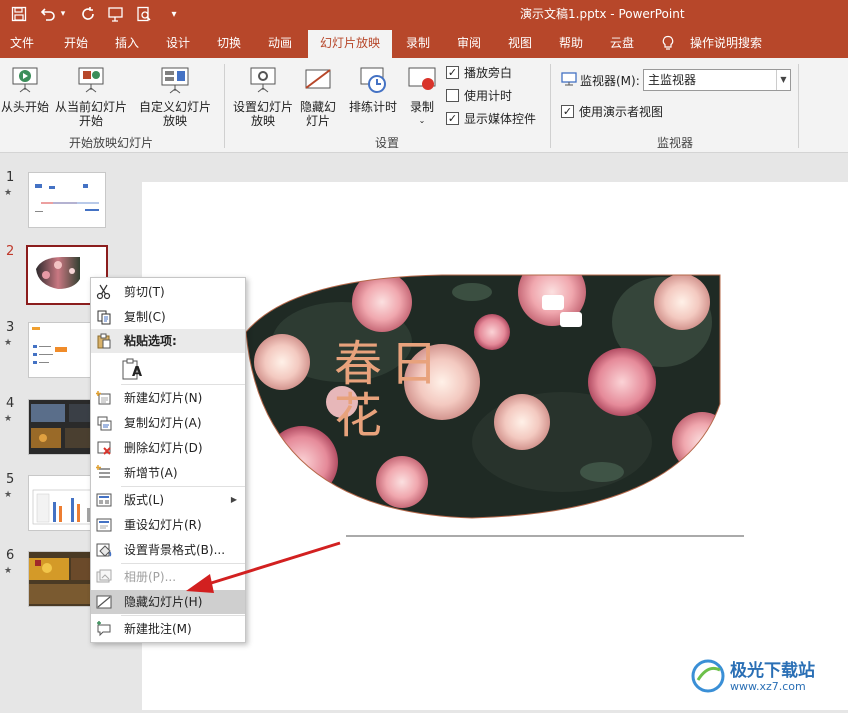 This screenshot has width=848, height=713. Describe the element at coordinates (175, 96) in the screenshot. I see `custom-show-button: 自定义幻灯片放映` at that location.